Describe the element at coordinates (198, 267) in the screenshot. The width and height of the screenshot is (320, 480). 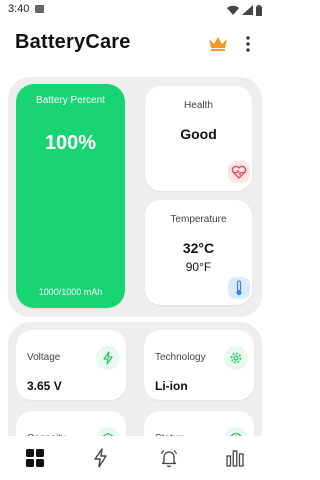
I see `temperature-fahrenheit: 90°F` at that location.